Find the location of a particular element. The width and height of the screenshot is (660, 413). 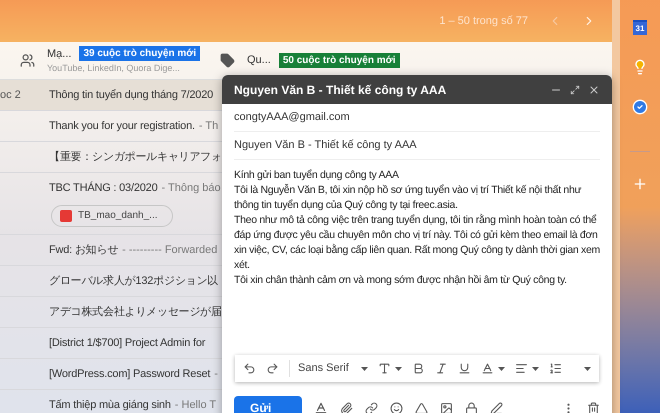

italic-icon is located at coordinates (441, 368).